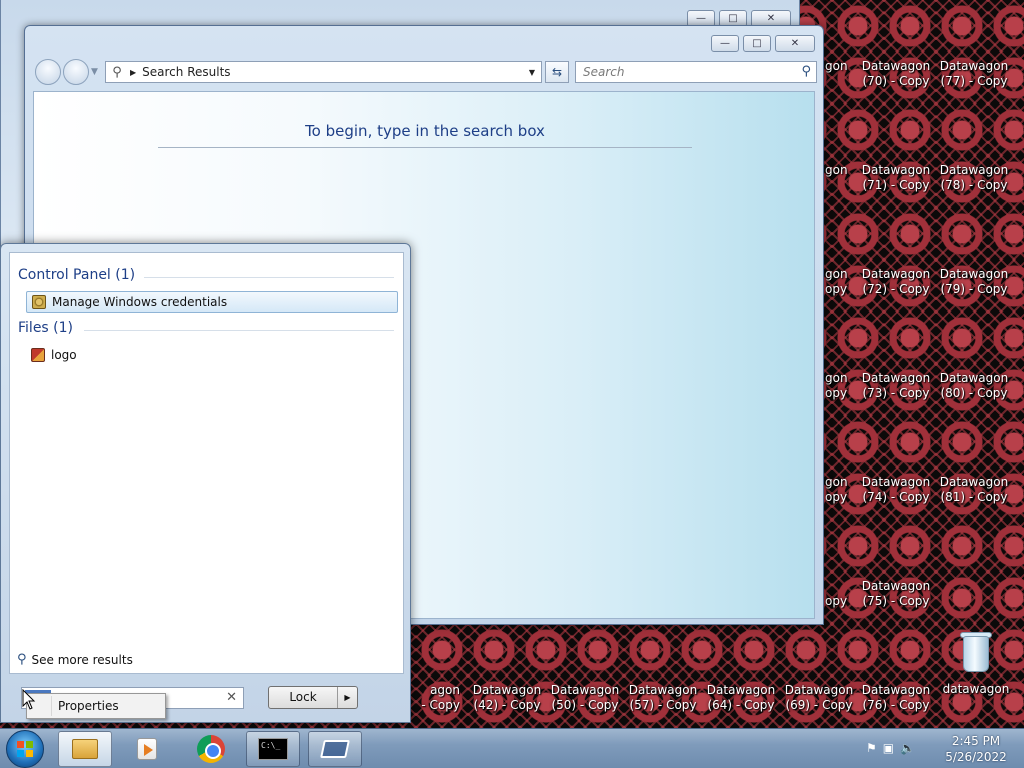  I want to click on network-icon: ▣, so click(888, 748).